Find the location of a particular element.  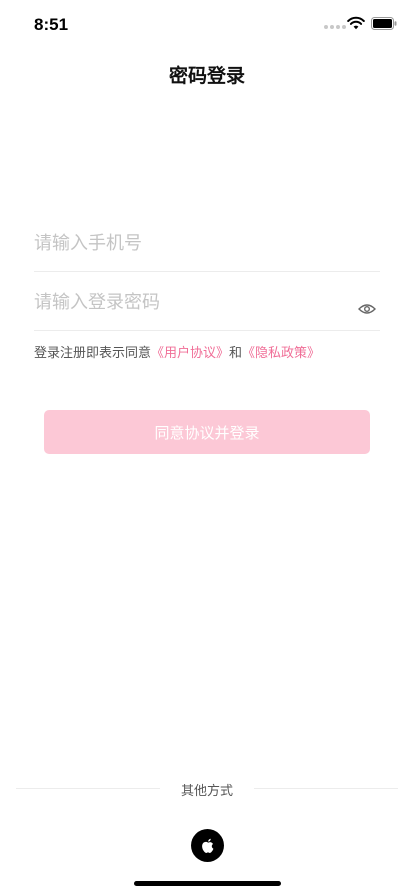

agreement-prefix: 登录注册即表示同意 is located at coordinates (93, 353).